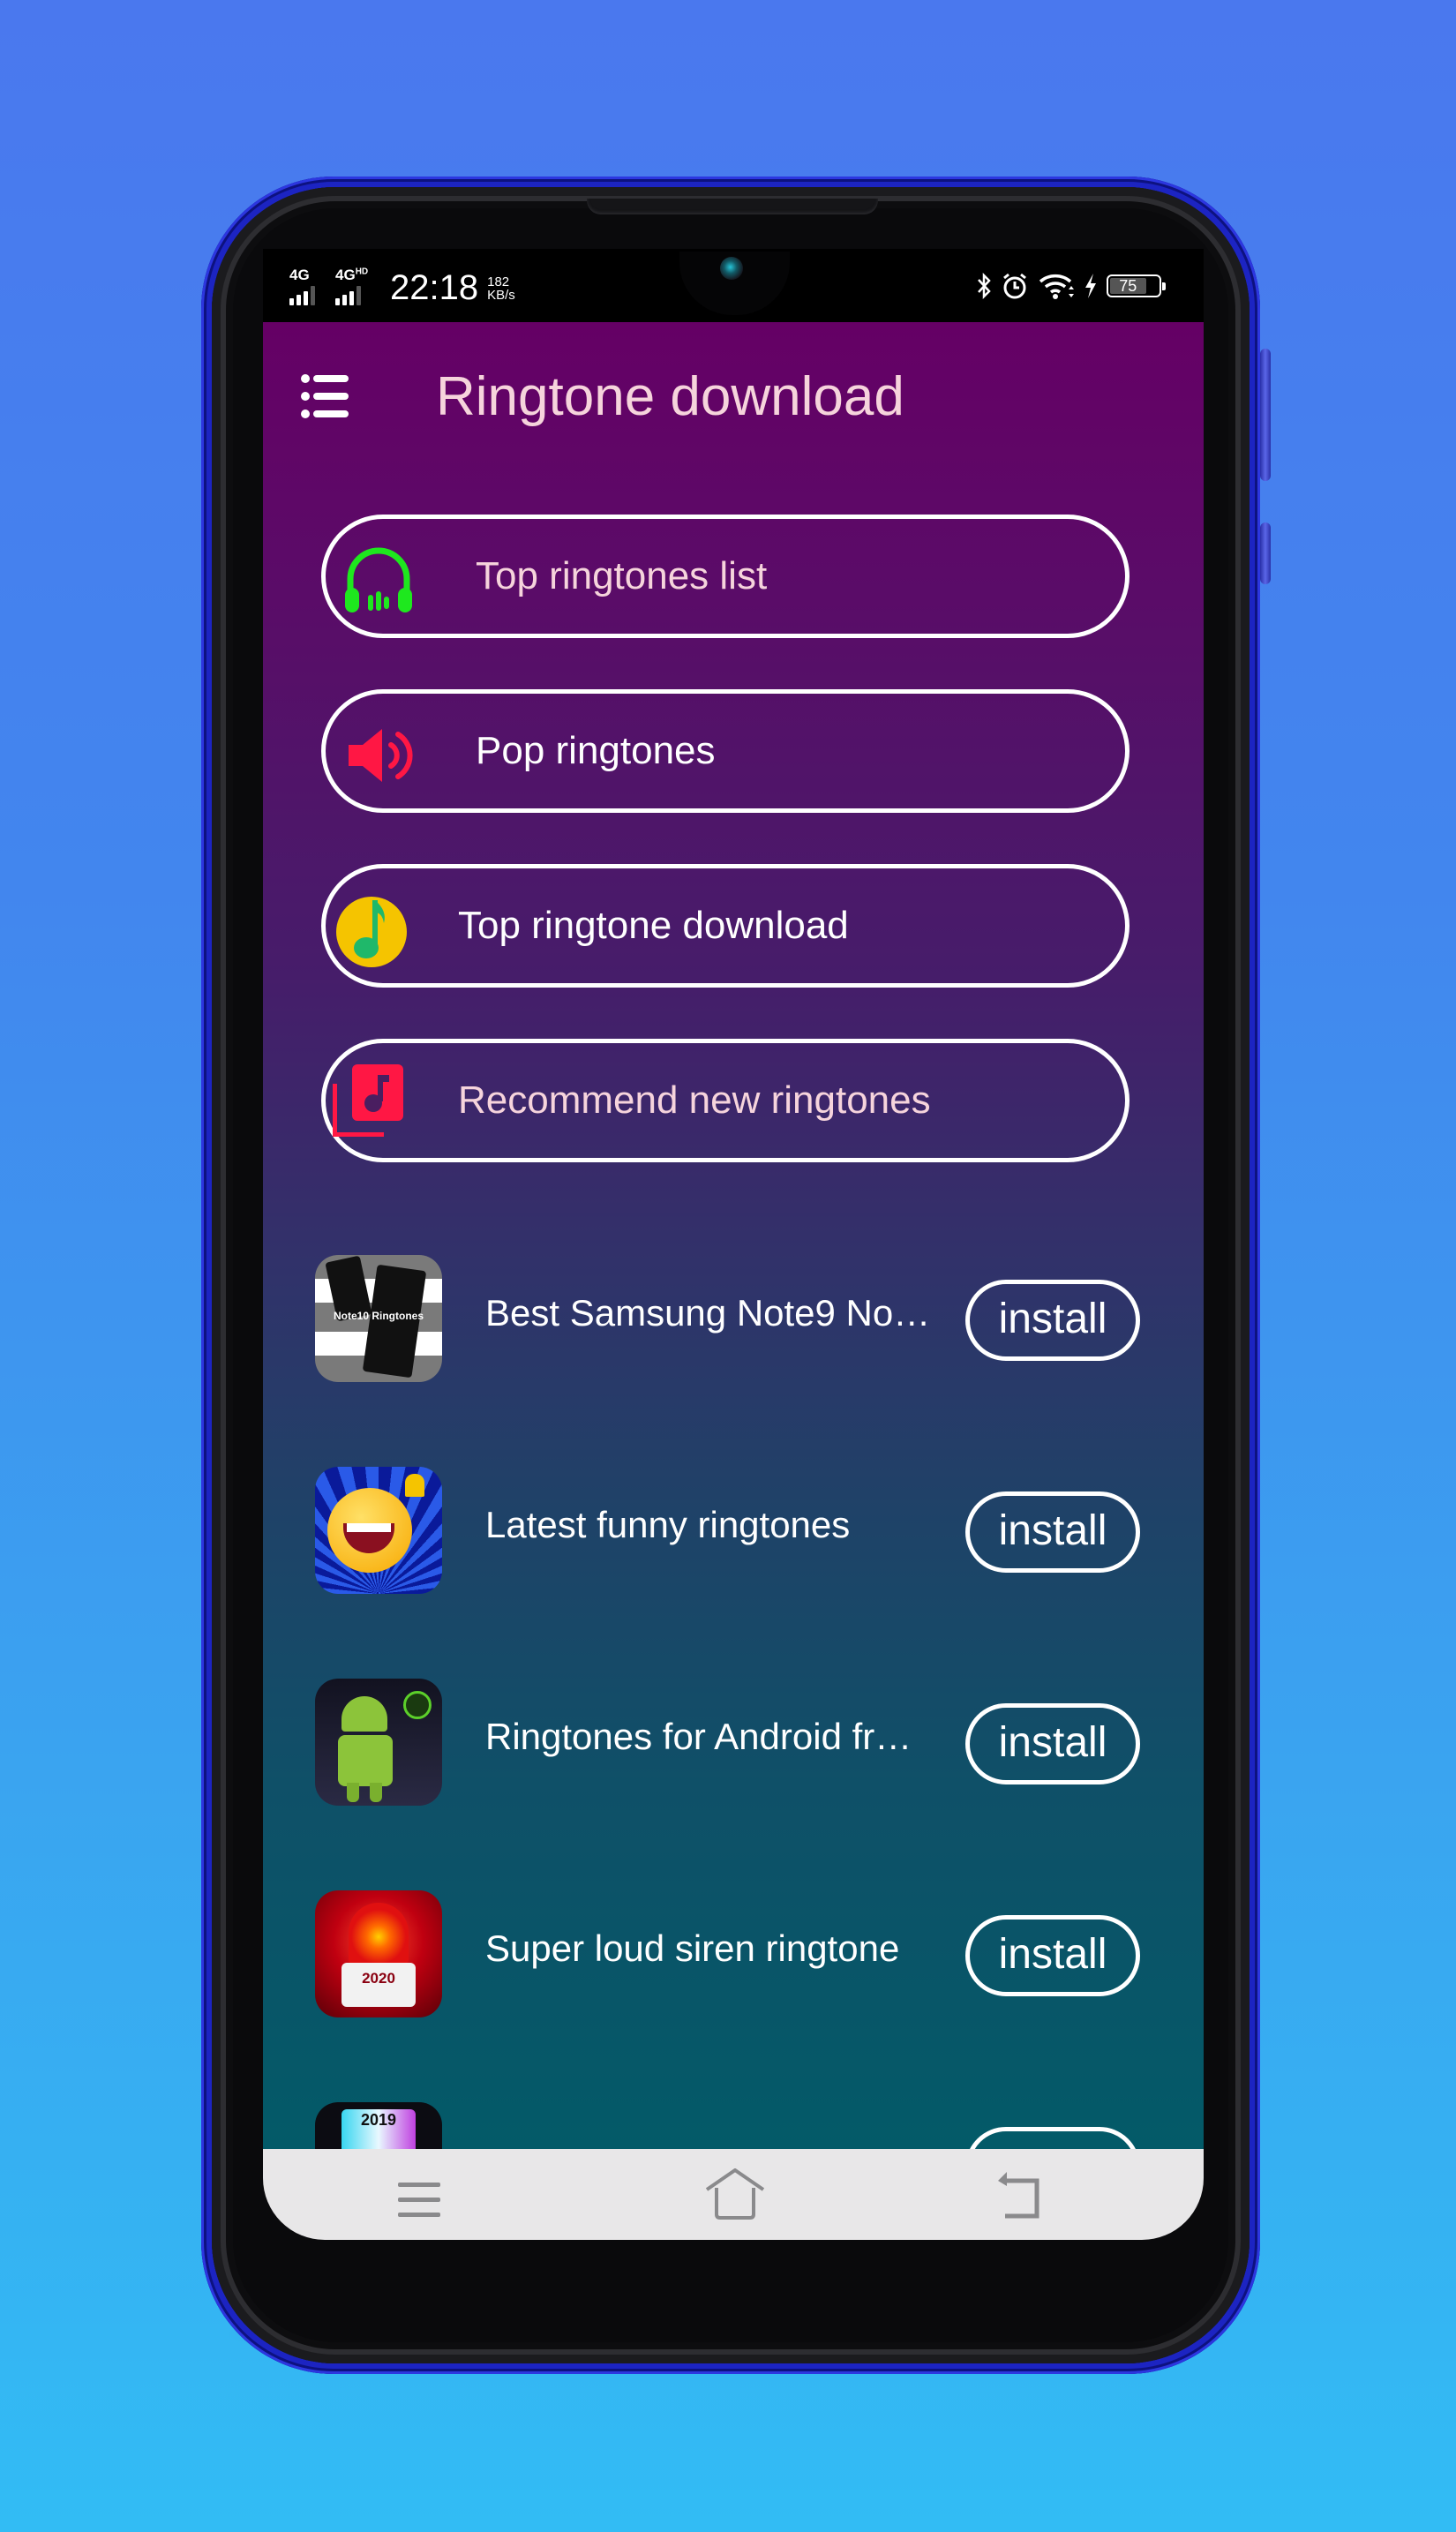  What do you see at coordinates (325, 396) in the screenshot?
I see `menu-list-icon` at bounding box center [325, 396].